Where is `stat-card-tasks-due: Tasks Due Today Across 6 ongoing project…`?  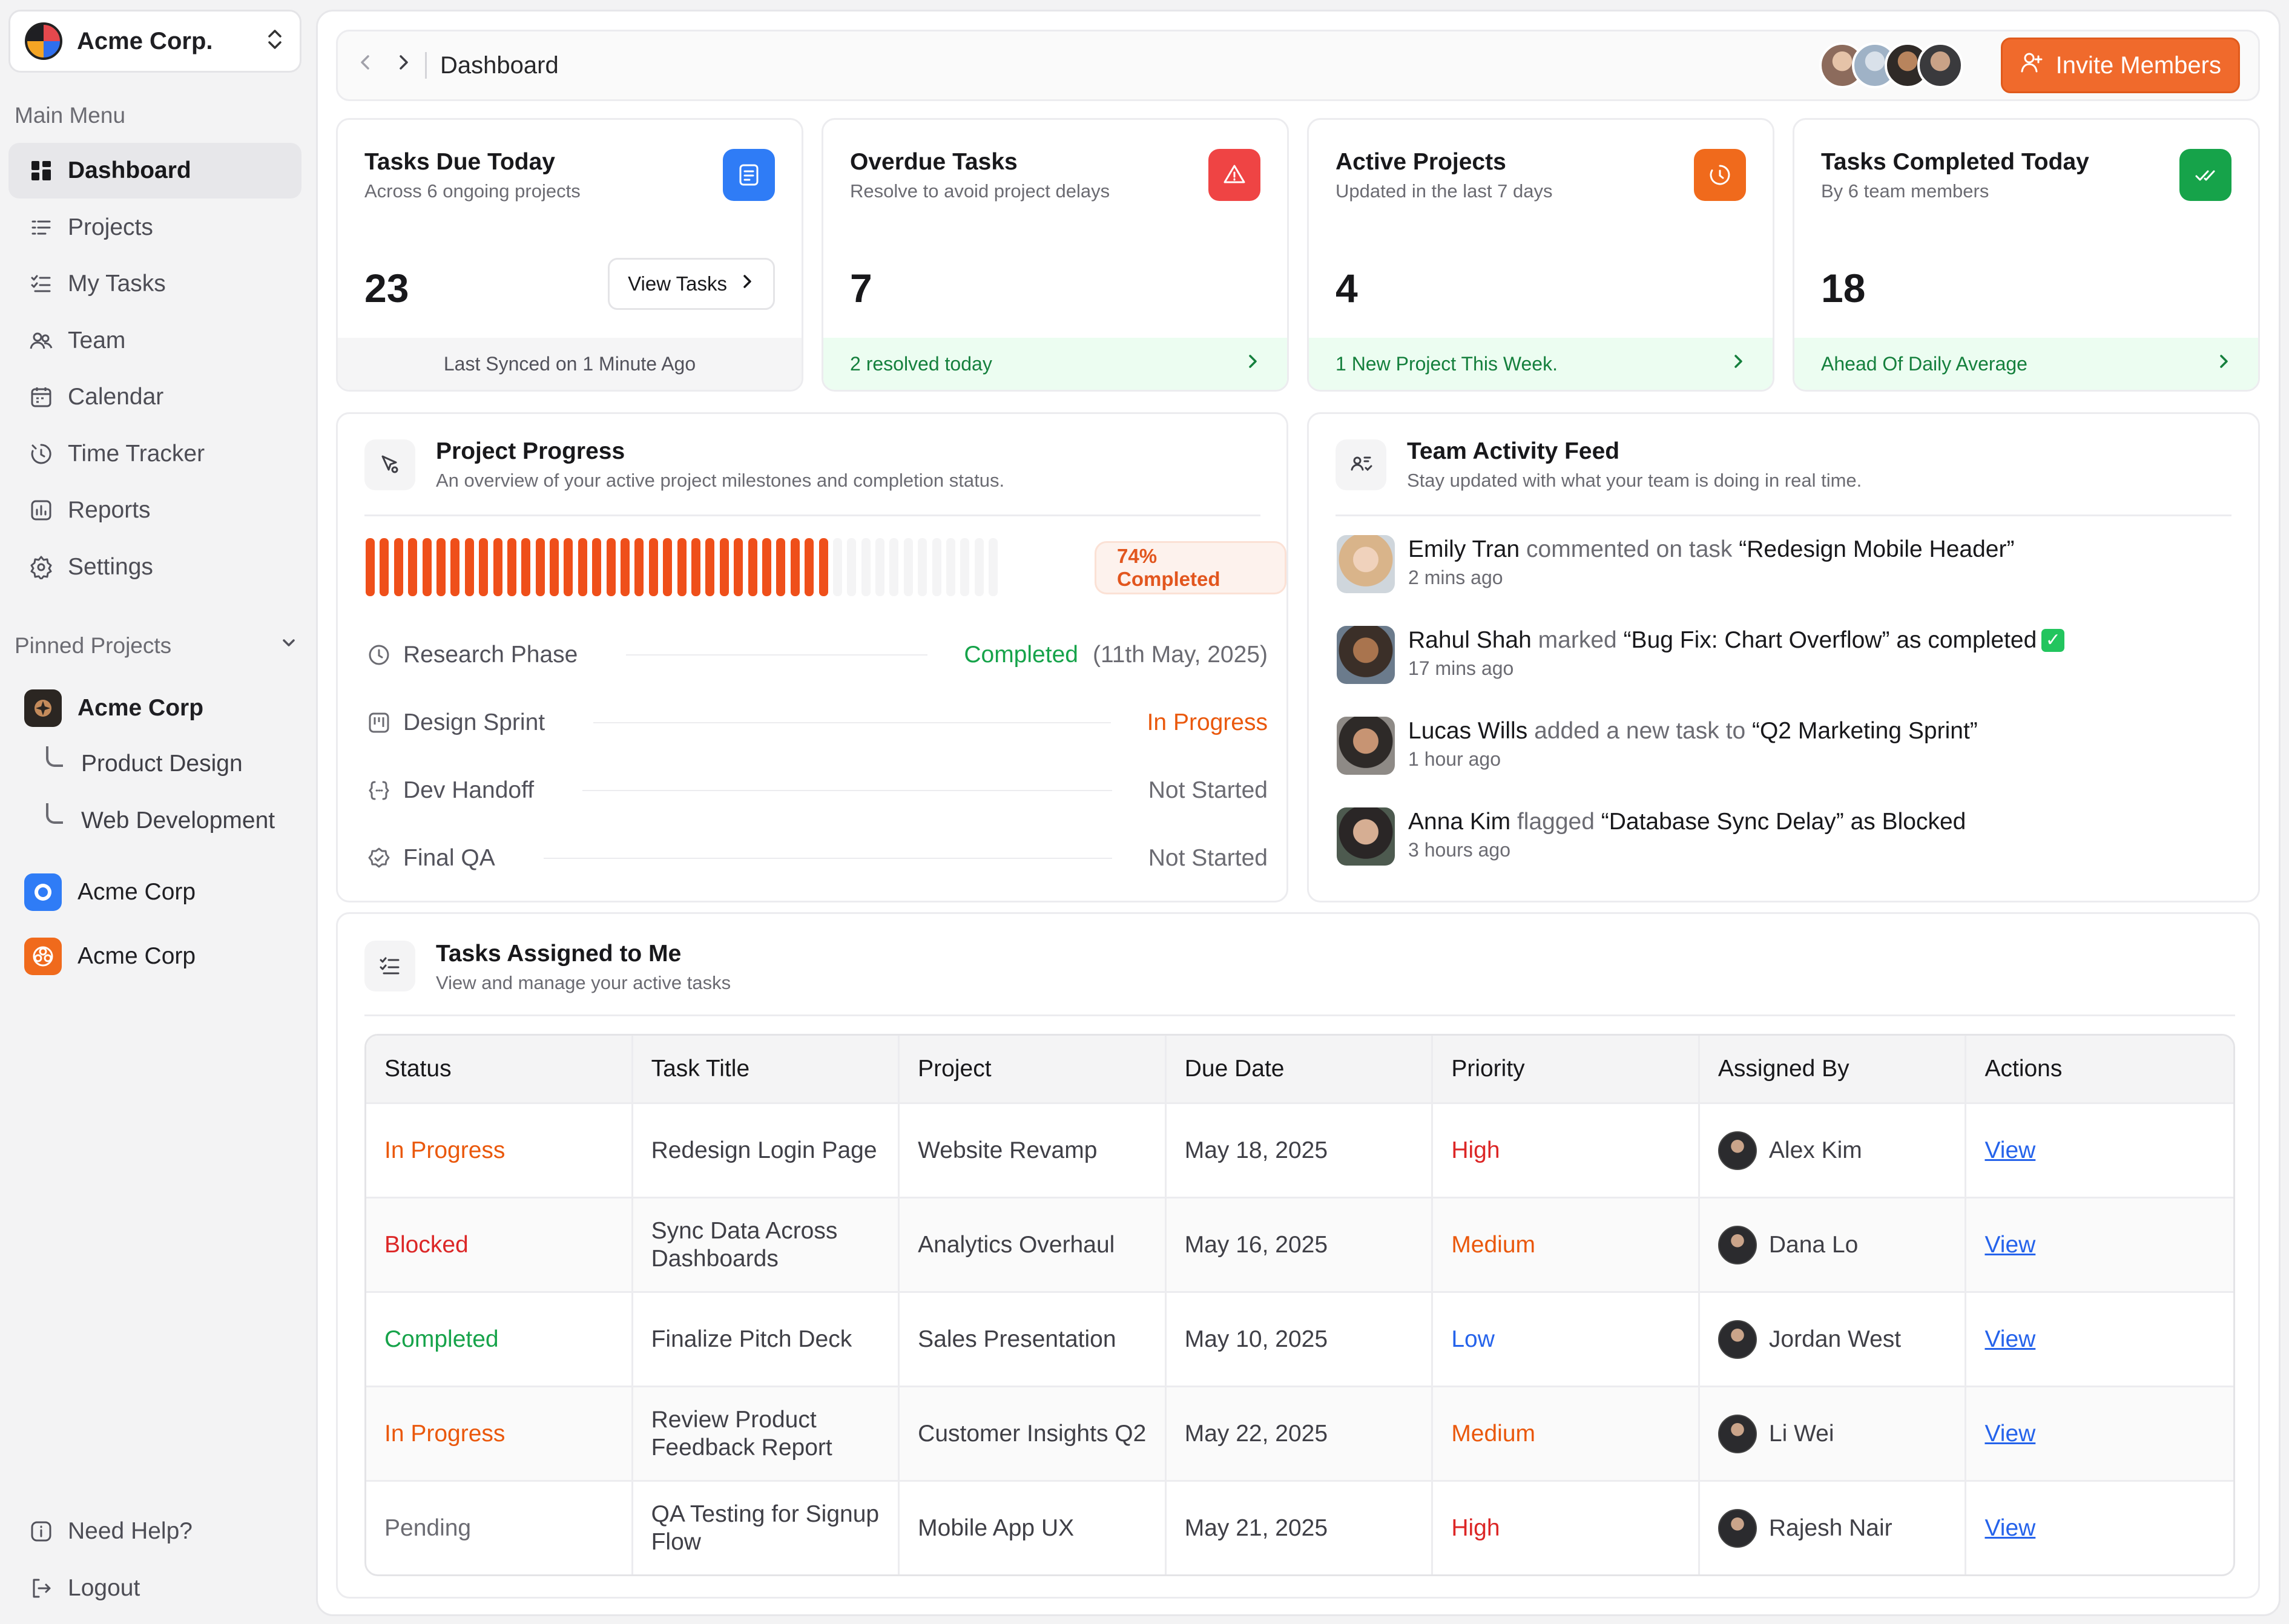 stat-card-tasks-due: Tasks Due Today Across 6 ongoing project… is located at coordinates (569, 255).